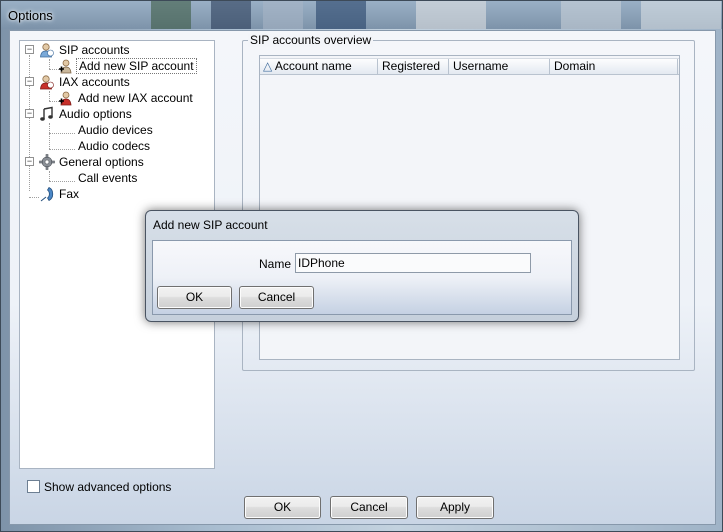 The width and height of the screenshot is (723, 532). I want to click on apply-button: Apply, so click(455, 507).